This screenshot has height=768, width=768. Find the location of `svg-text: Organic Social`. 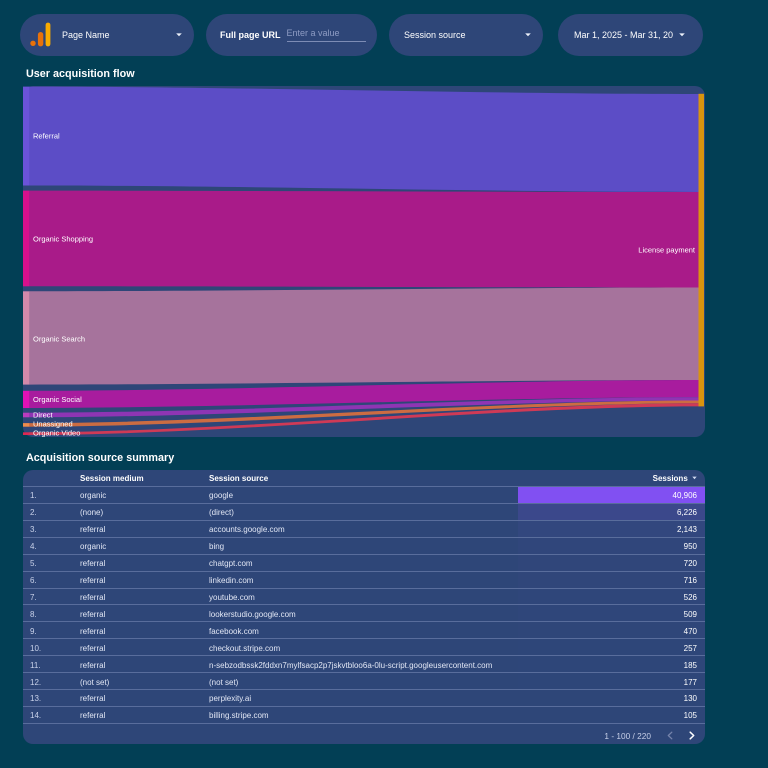

svg-text: Organic Social is located at coordinates (57, 399).